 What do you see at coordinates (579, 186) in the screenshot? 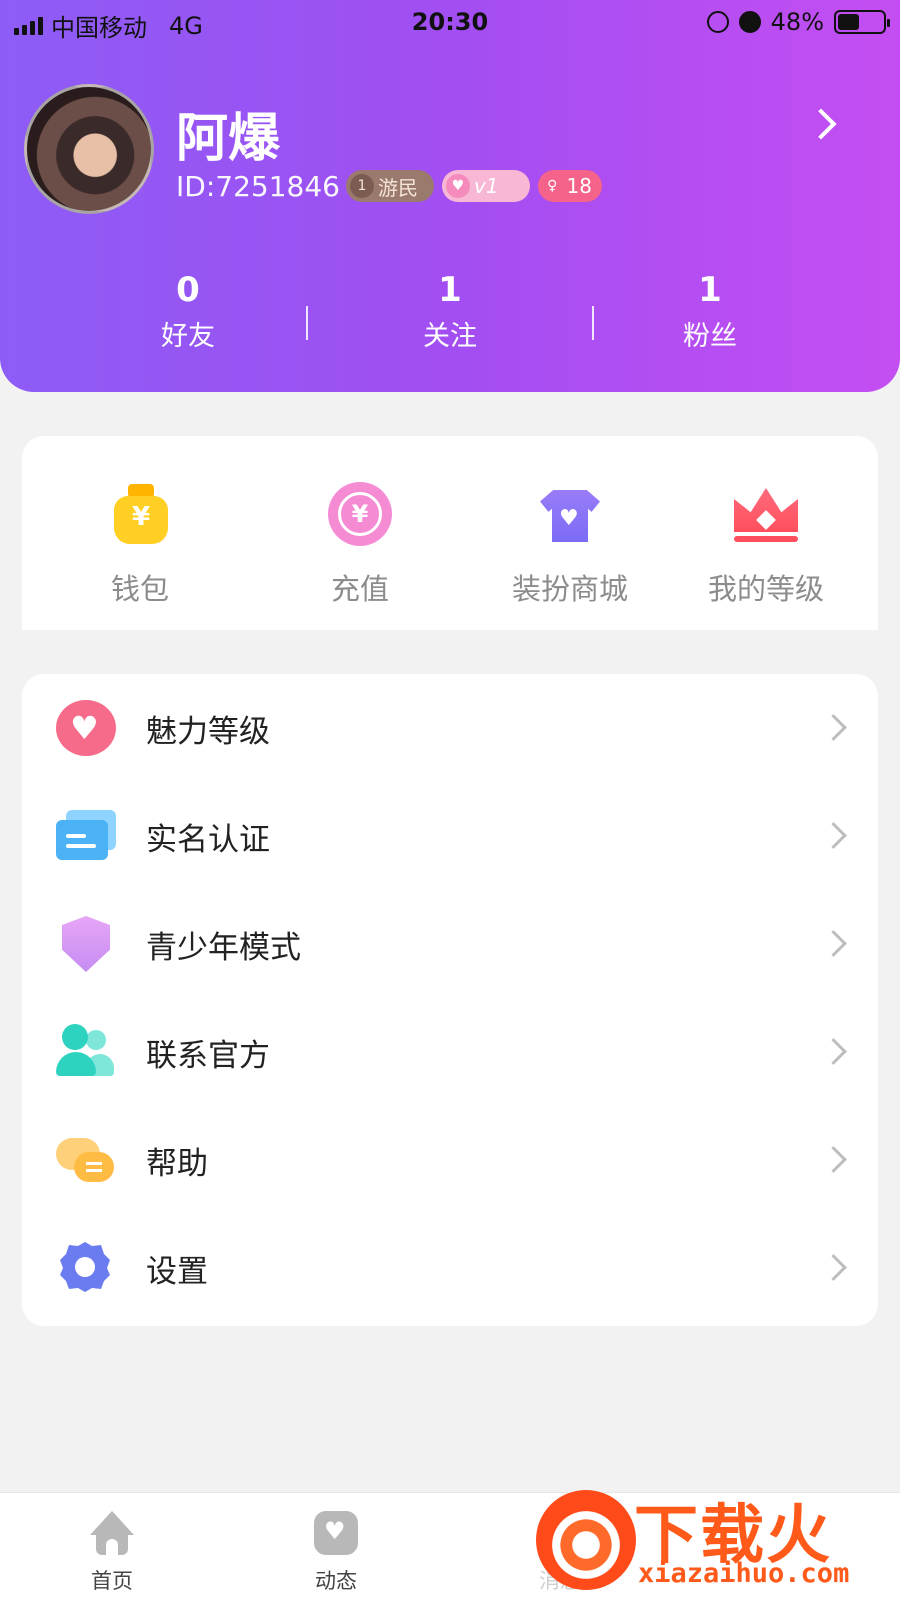
I see `age: 18` at bounding box center [579, 186].